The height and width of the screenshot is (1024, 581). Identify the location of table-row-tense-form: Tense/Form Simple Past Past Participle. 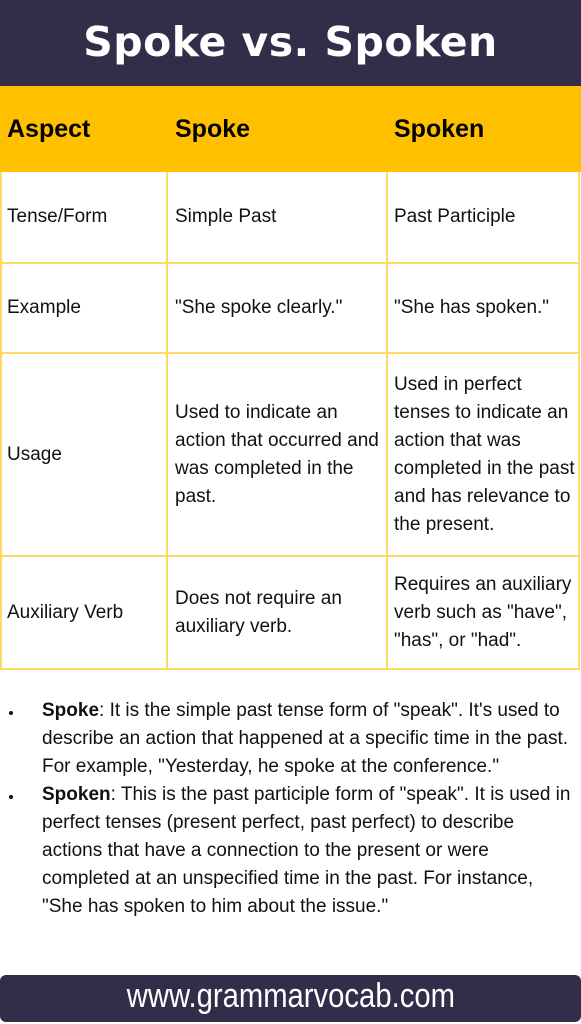
(289, 218).